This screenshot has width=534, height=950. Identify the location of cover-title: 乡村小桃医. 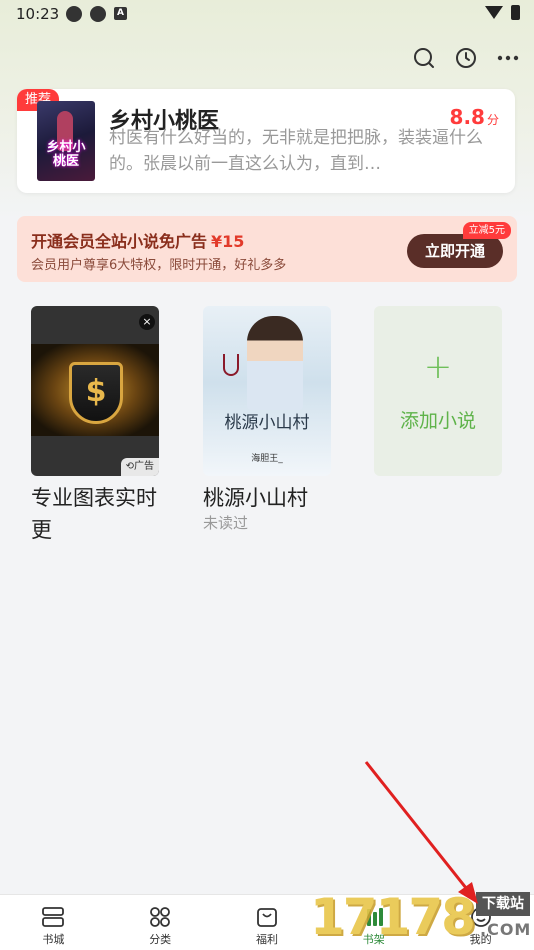
(66, 154).